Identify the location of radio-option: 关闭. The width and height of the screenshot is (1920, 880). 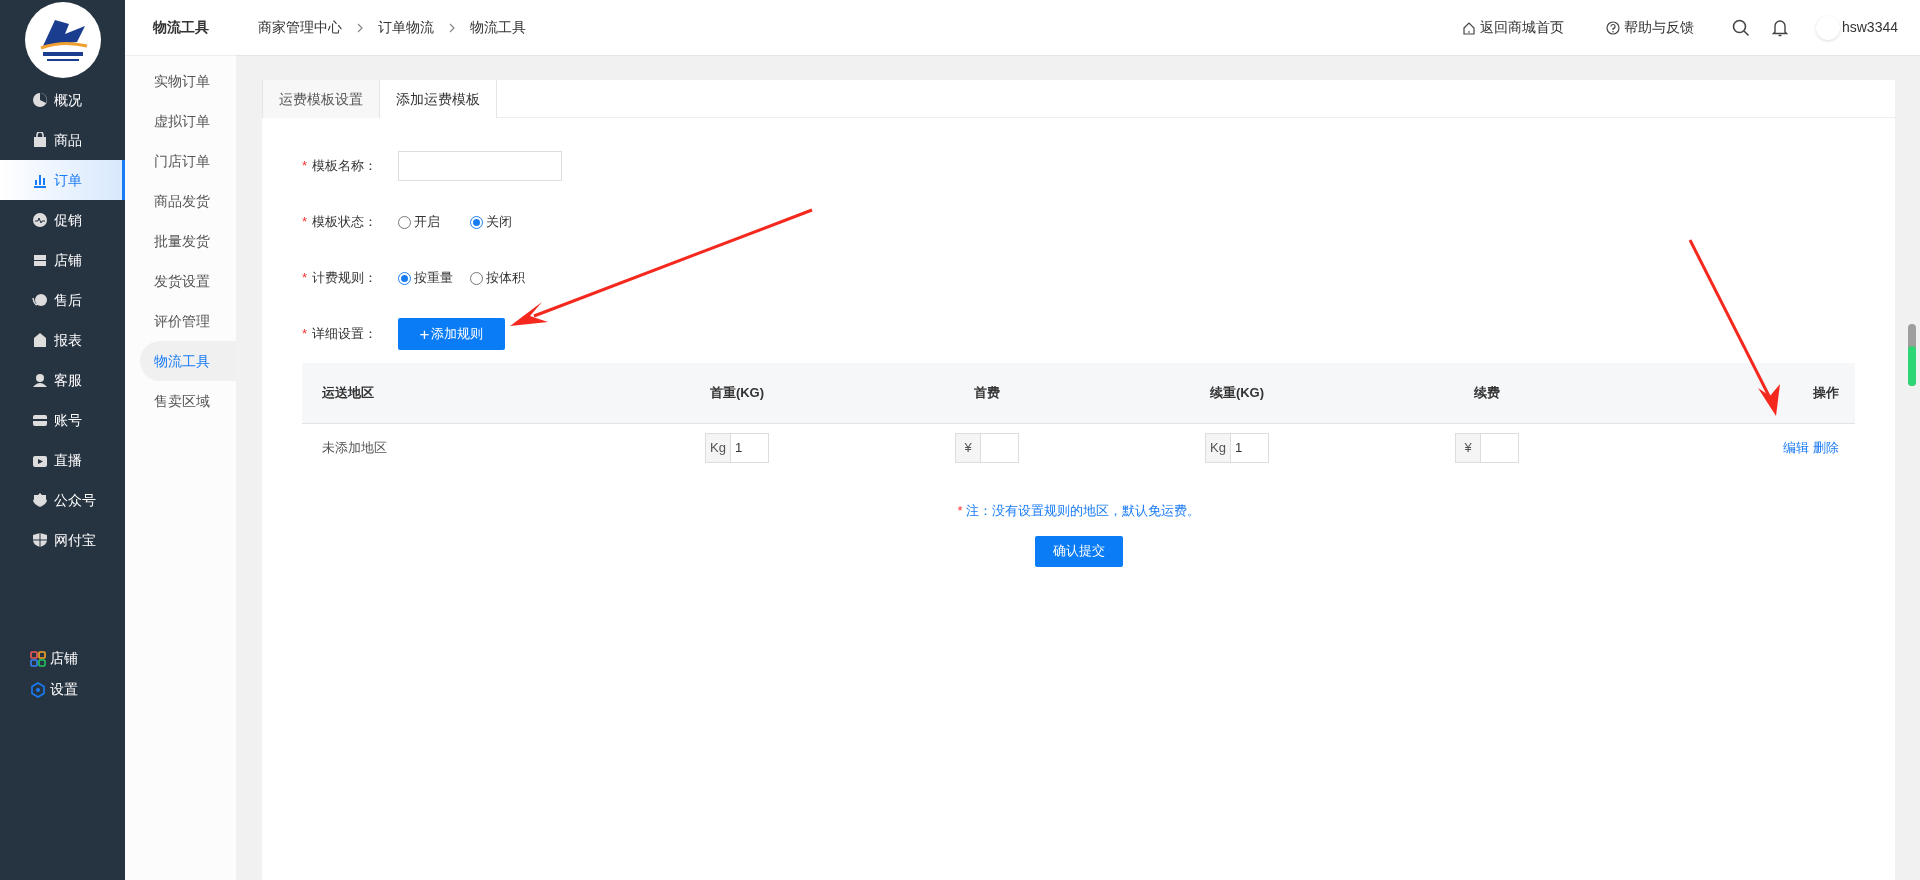
(499, 222).